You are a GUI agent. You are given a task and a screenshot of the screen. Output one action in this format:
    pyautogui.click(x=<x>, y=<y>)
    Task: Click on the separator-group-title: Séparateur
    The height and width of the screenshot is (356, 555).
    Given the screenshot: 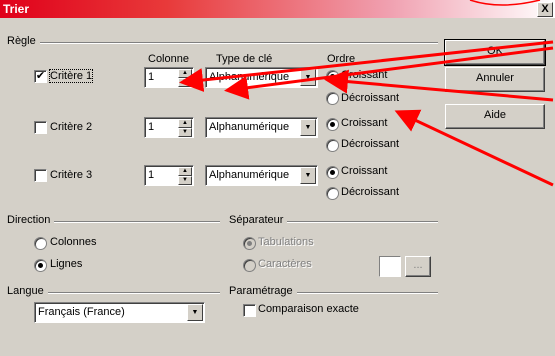 What is the action you would take?
    pyautogui.click(x=258, y=220)
    